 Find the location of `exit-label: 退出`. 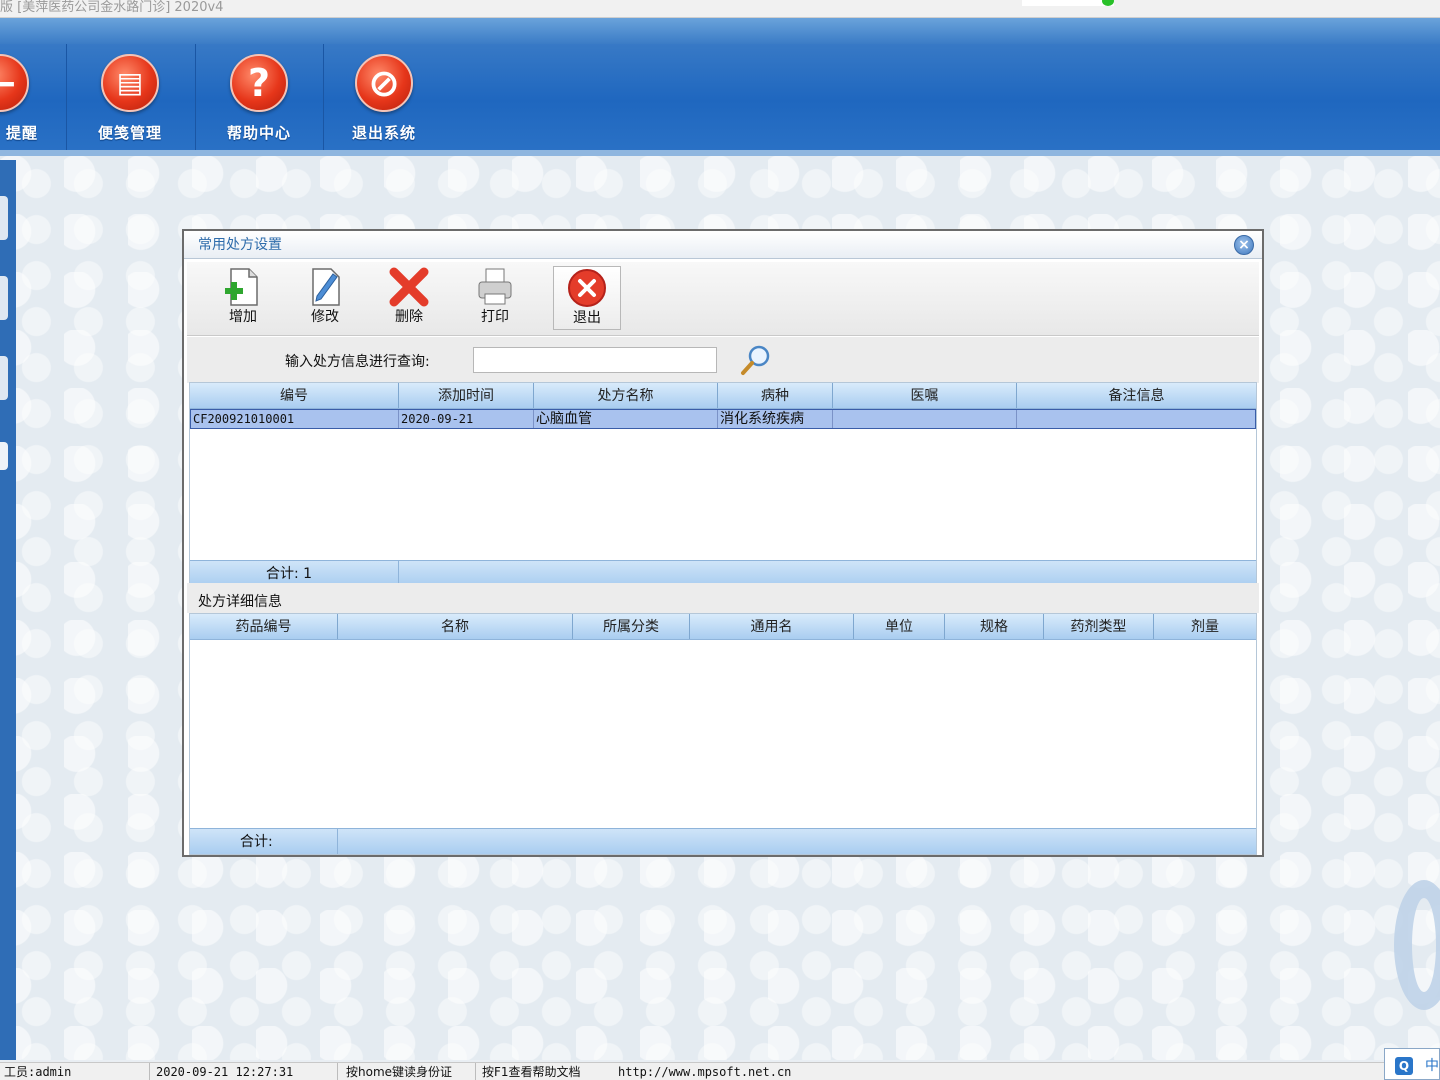

exit-label: 退出 is located at coordinates (587, 318).